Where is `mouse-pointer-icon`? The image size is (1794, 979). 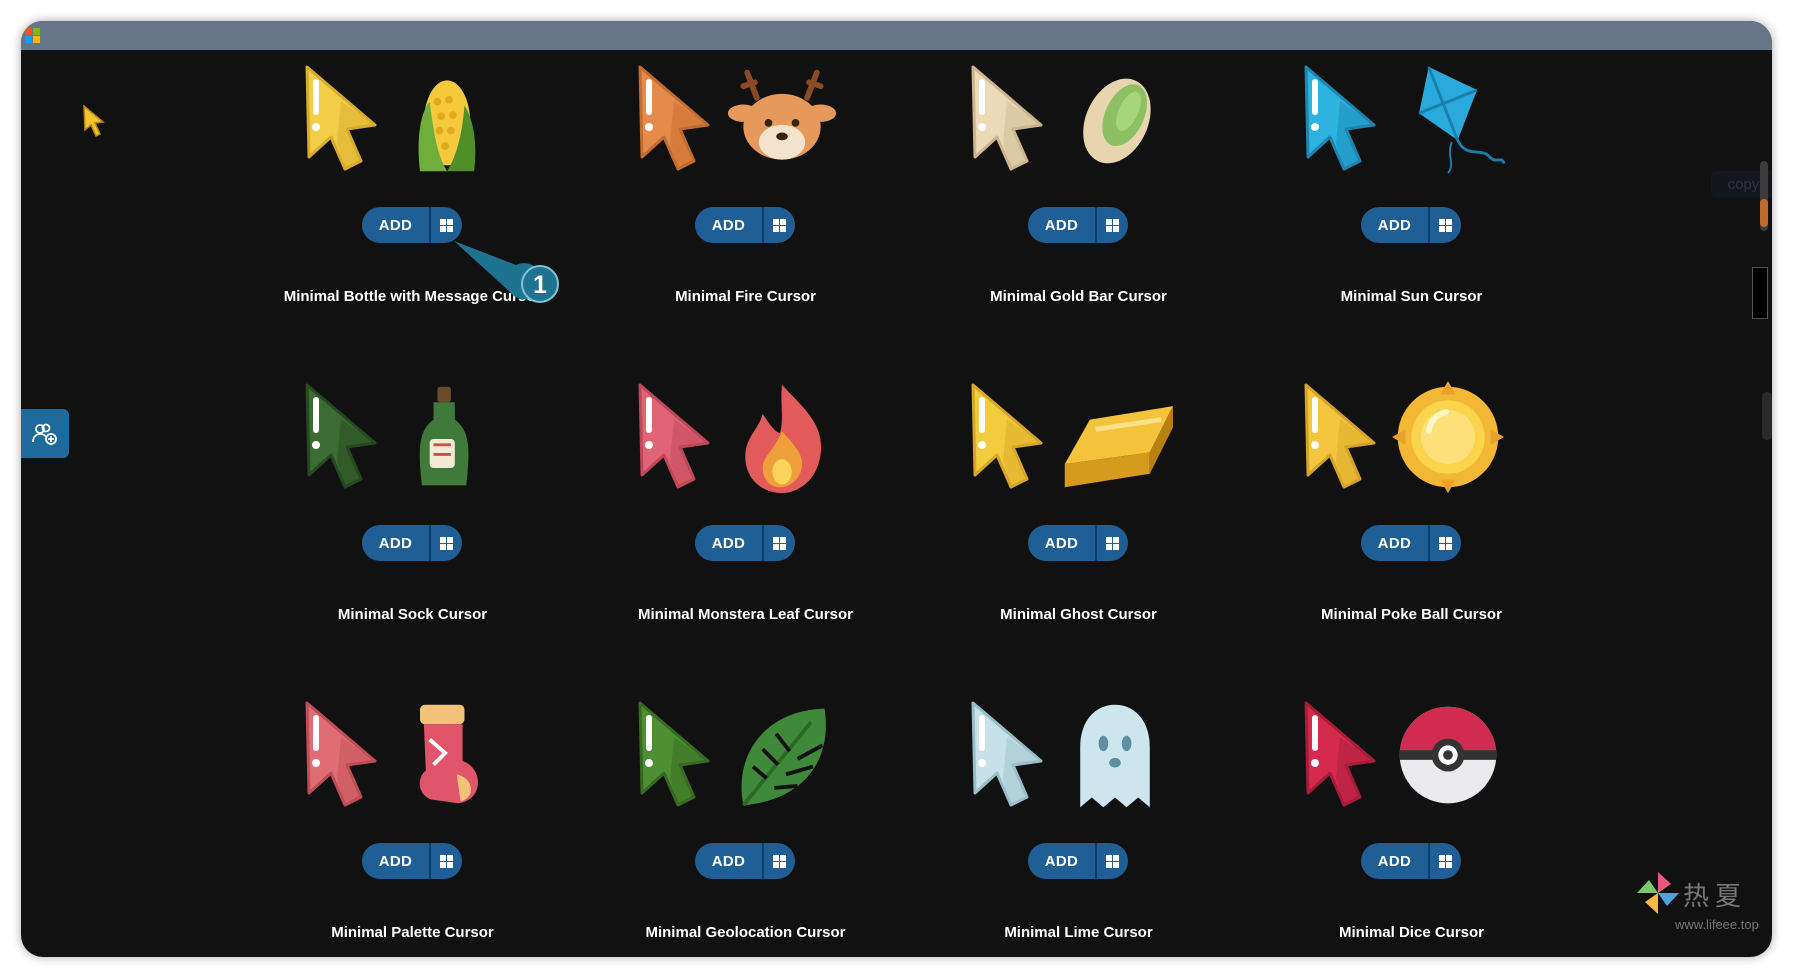
mouse-pointer-icon is located at coordinates (94, 123).